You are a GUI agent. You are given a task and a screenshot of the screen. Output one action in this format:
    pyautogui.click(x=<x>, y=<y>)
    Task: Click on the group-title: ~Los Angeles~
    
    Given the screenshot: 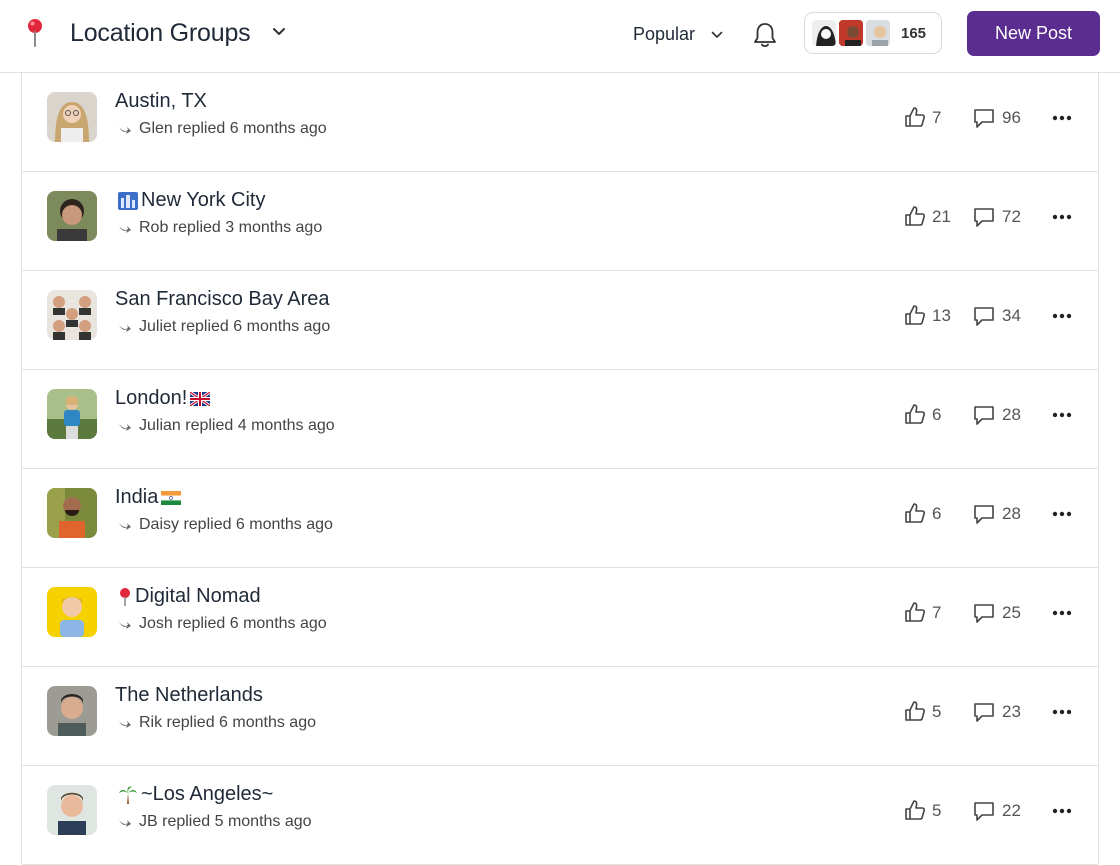 What is the action you would take?
    pyautogui.click(x=194, y=794)
    